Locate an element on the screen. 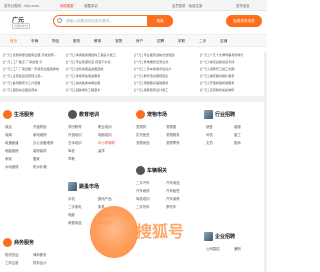  category-link: 汽车租赁 is located at coordinates (173, 190).